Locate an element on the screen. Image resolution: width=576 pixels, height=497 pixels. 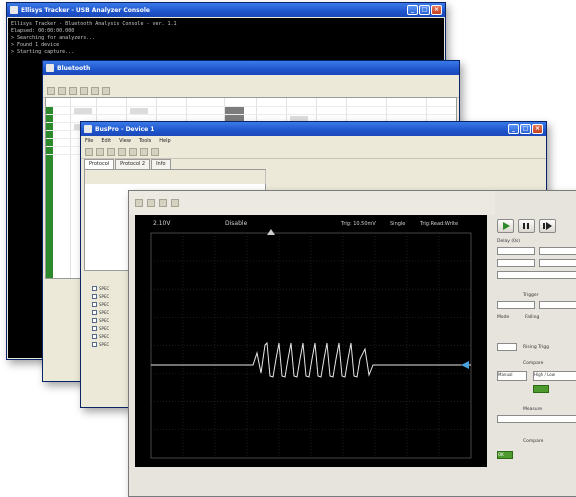
scope-toolbar is located at coordinates (312, 203).